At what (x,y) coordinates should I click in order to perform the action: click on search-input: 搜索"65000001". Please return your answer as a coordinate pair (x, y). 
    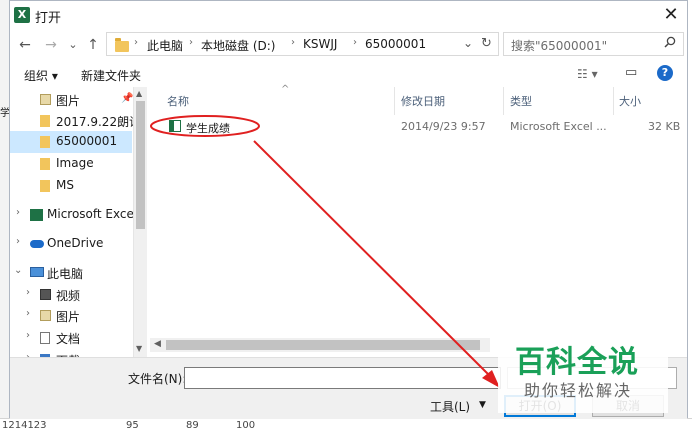
    Looking at the image, I should click on (559, 45).